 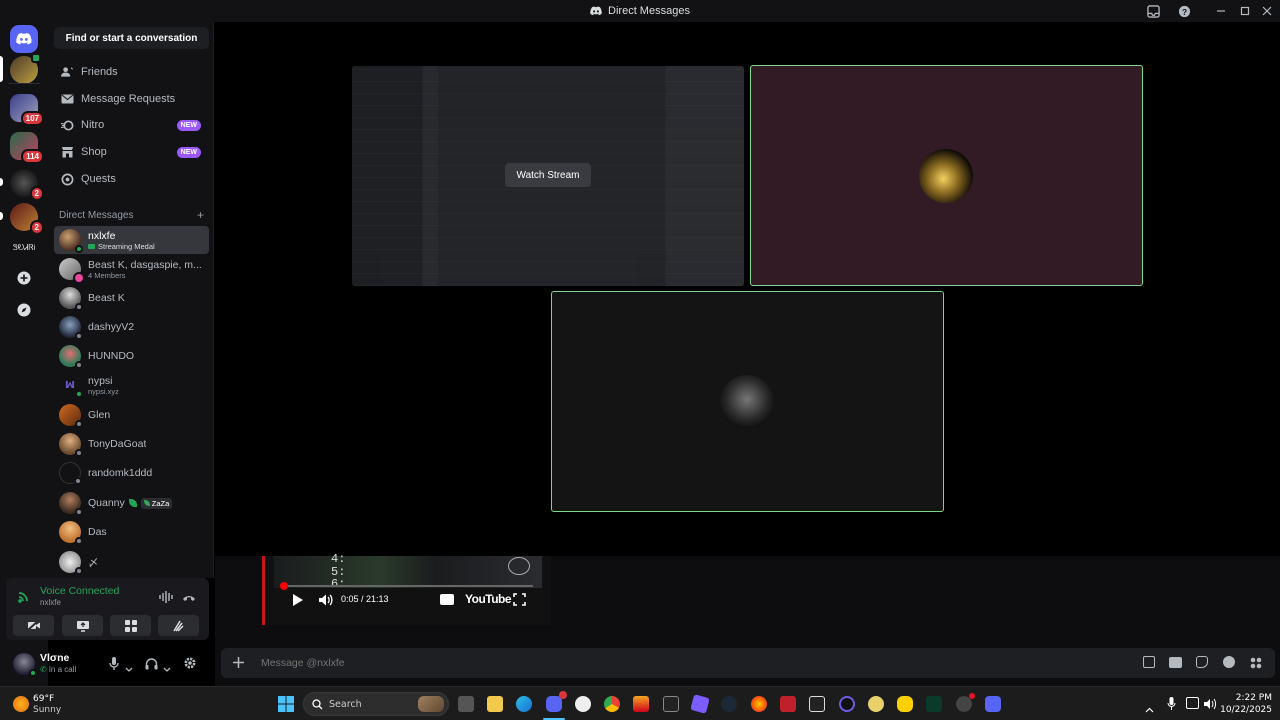 What do you see at coordinates (94, 152) in the screenshot?
I see `nav-shop-label: Shop` at bounding box center [94, 152].